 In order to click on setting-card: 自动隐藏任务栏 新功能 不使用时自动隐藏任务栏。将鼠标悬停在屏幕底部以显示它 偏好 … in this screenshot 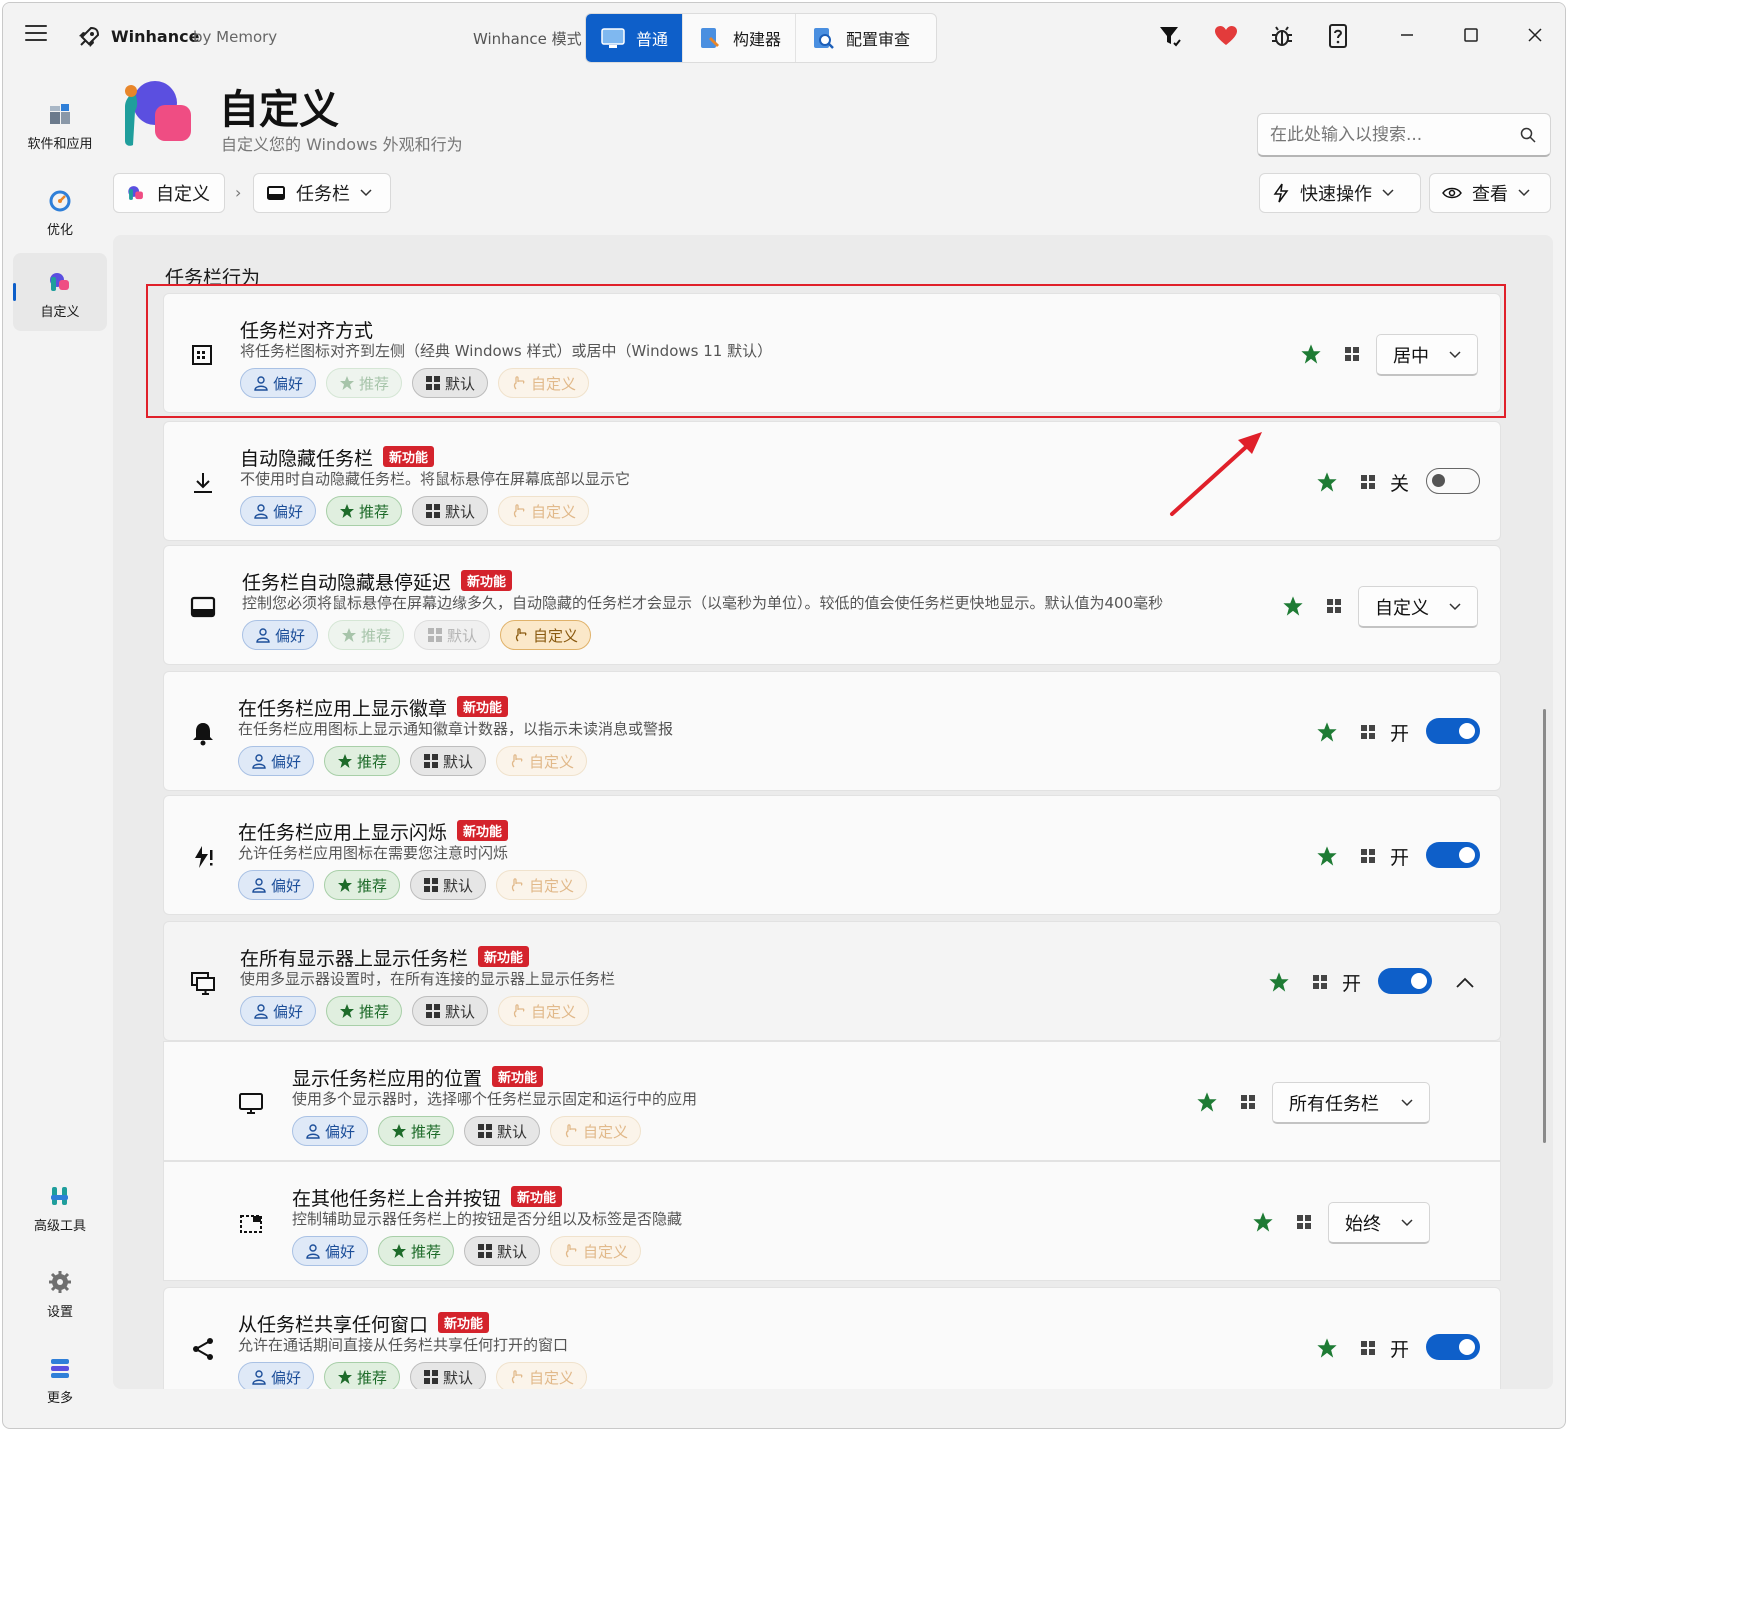, I will do `click(832, 481)`.